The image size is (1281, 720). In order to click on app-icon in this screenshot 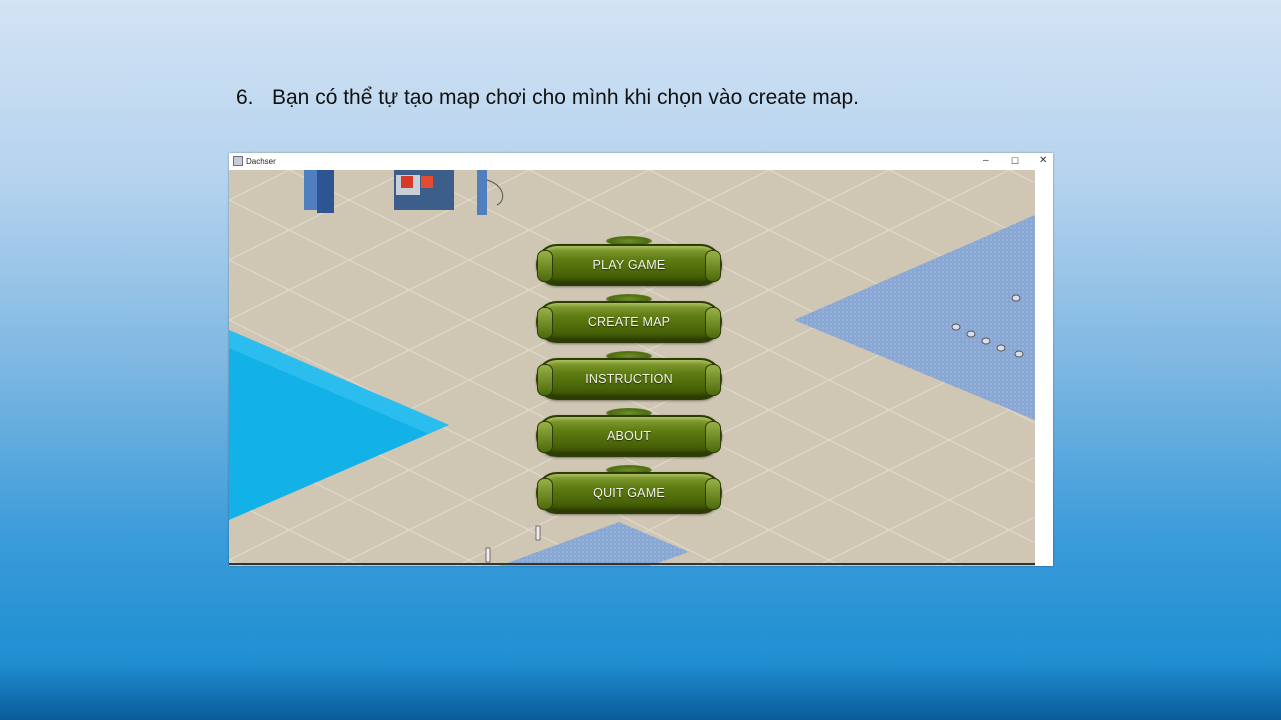, I will do `click(238, 161)`.